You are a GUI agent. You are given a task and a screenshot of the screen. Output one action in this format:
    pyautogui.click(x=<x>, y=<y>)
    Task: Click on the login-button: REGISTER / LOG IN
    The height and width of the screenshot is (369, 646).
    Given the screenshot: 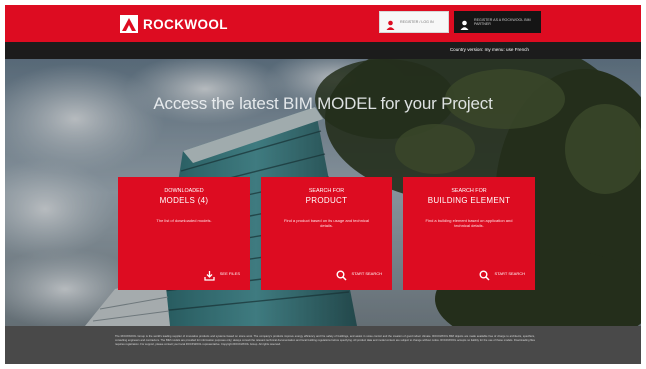 What is the action you would take?
    pyautogui.click(x=414, y=22)
    